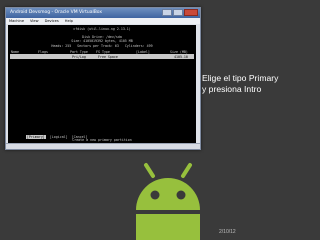 This screenshot has height=240, width=320. I want to click on minimize-button, so click(167, 12).